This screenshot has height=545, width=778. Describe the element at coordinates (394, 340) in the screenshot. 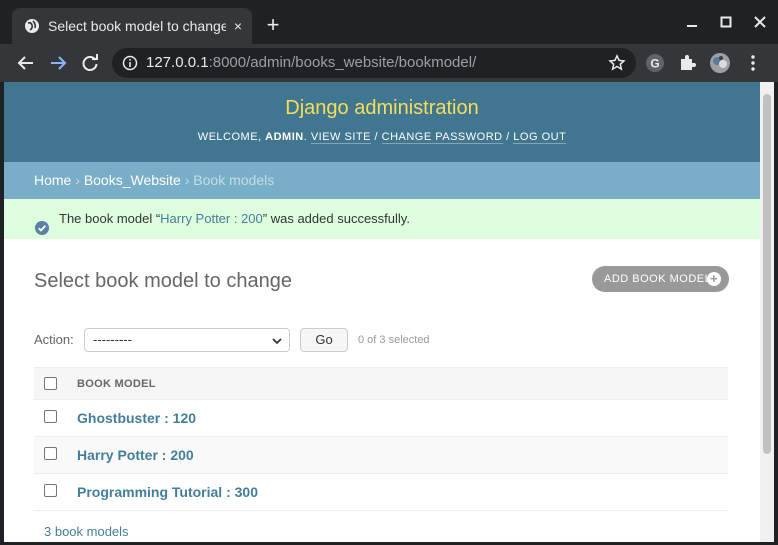

I see `selection-counter: 0 of 3 selected` at that location.